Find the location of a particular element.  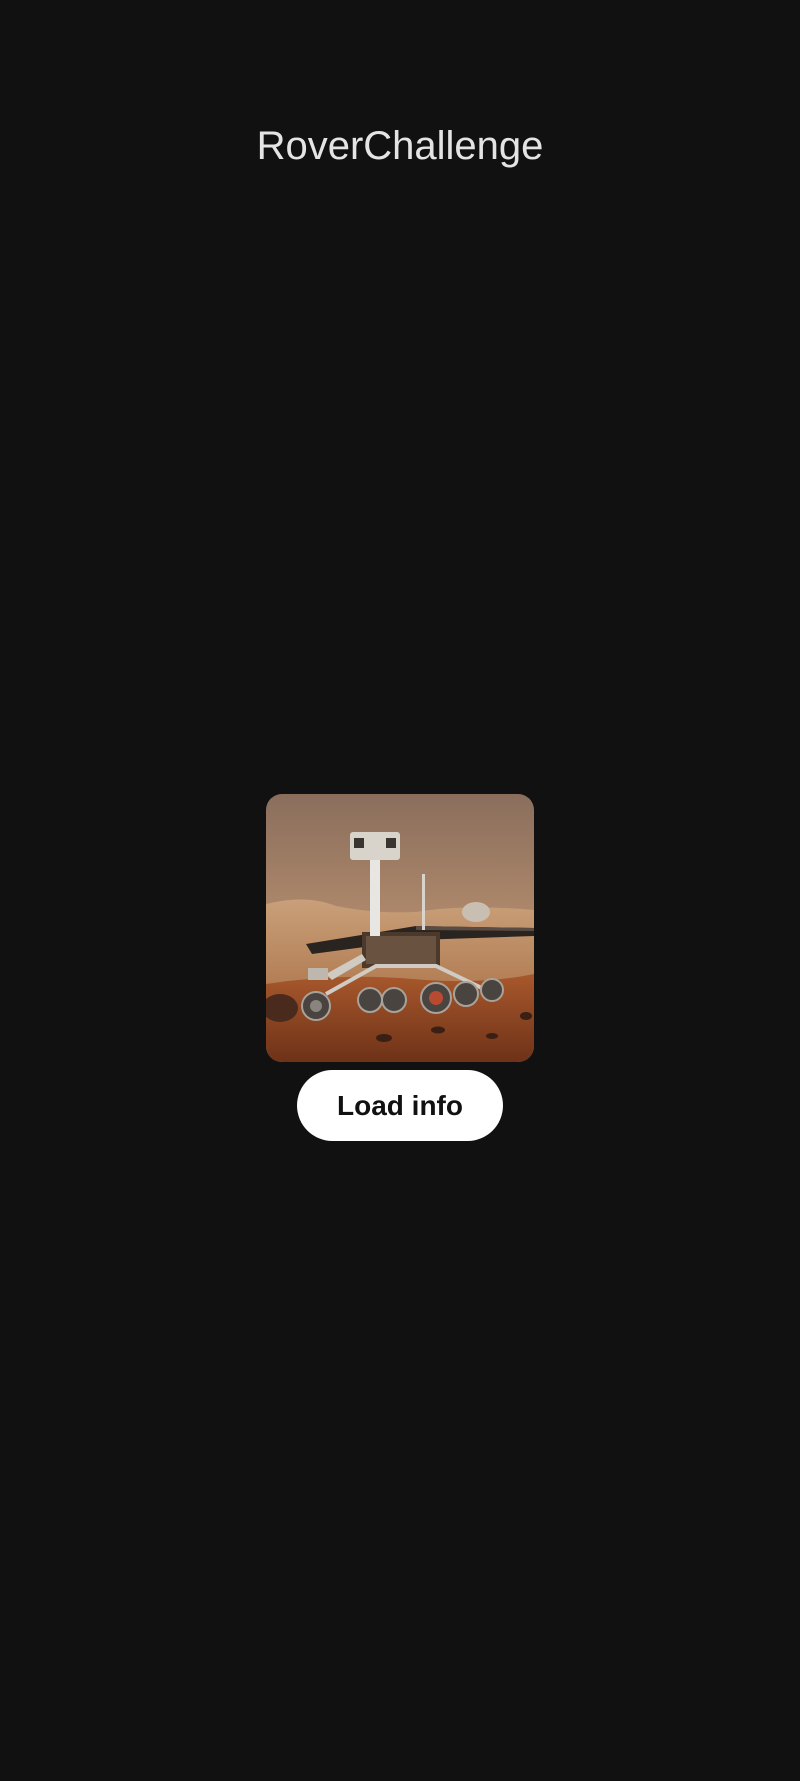

rover-image is located at coordinates (400, 928).